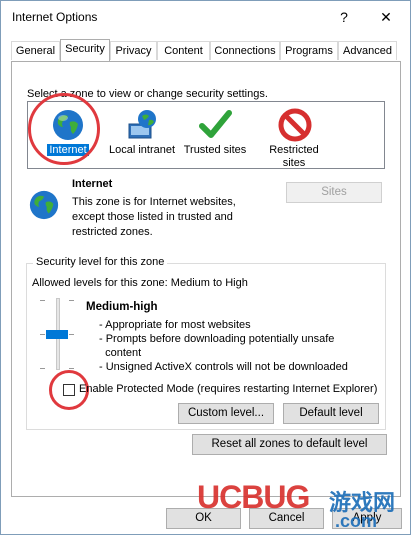  Describe the element at coordinates (309, 50) in the screenshot. I see `tab-programs: Programs` at that location.